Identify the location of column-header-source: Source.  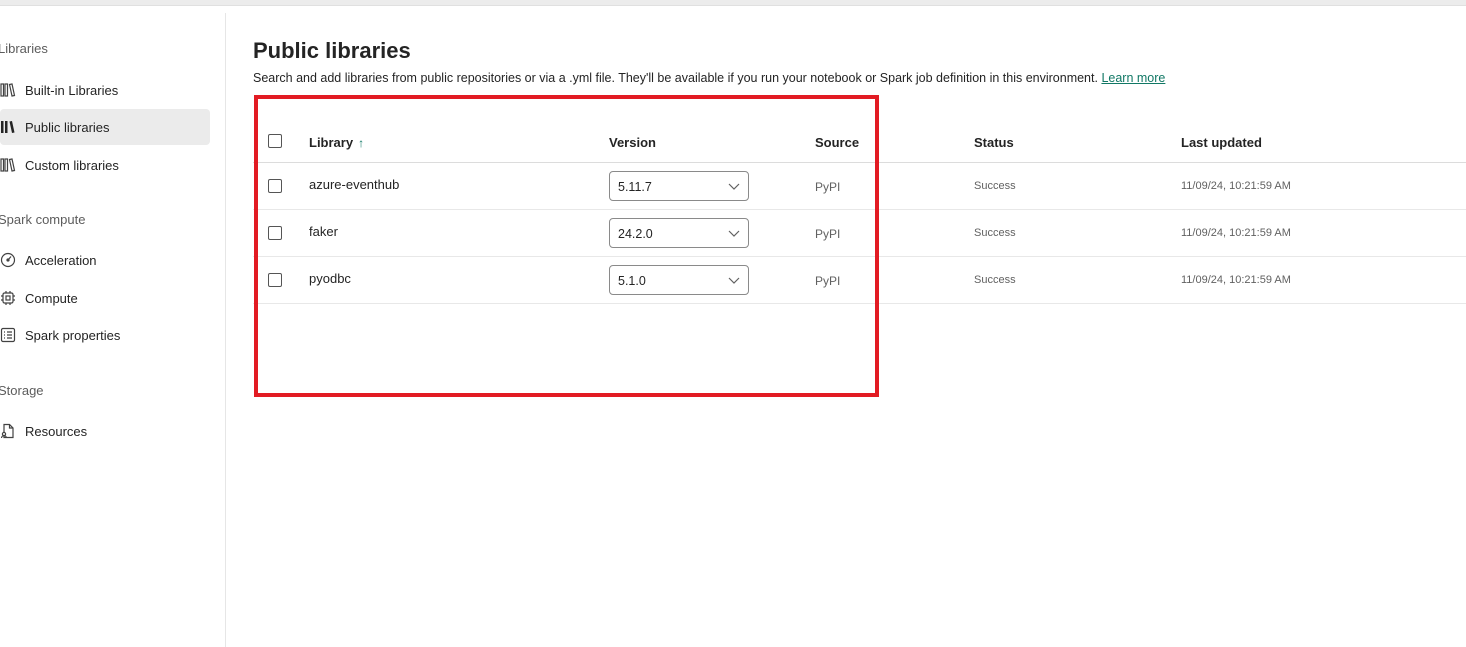
(837, 142).